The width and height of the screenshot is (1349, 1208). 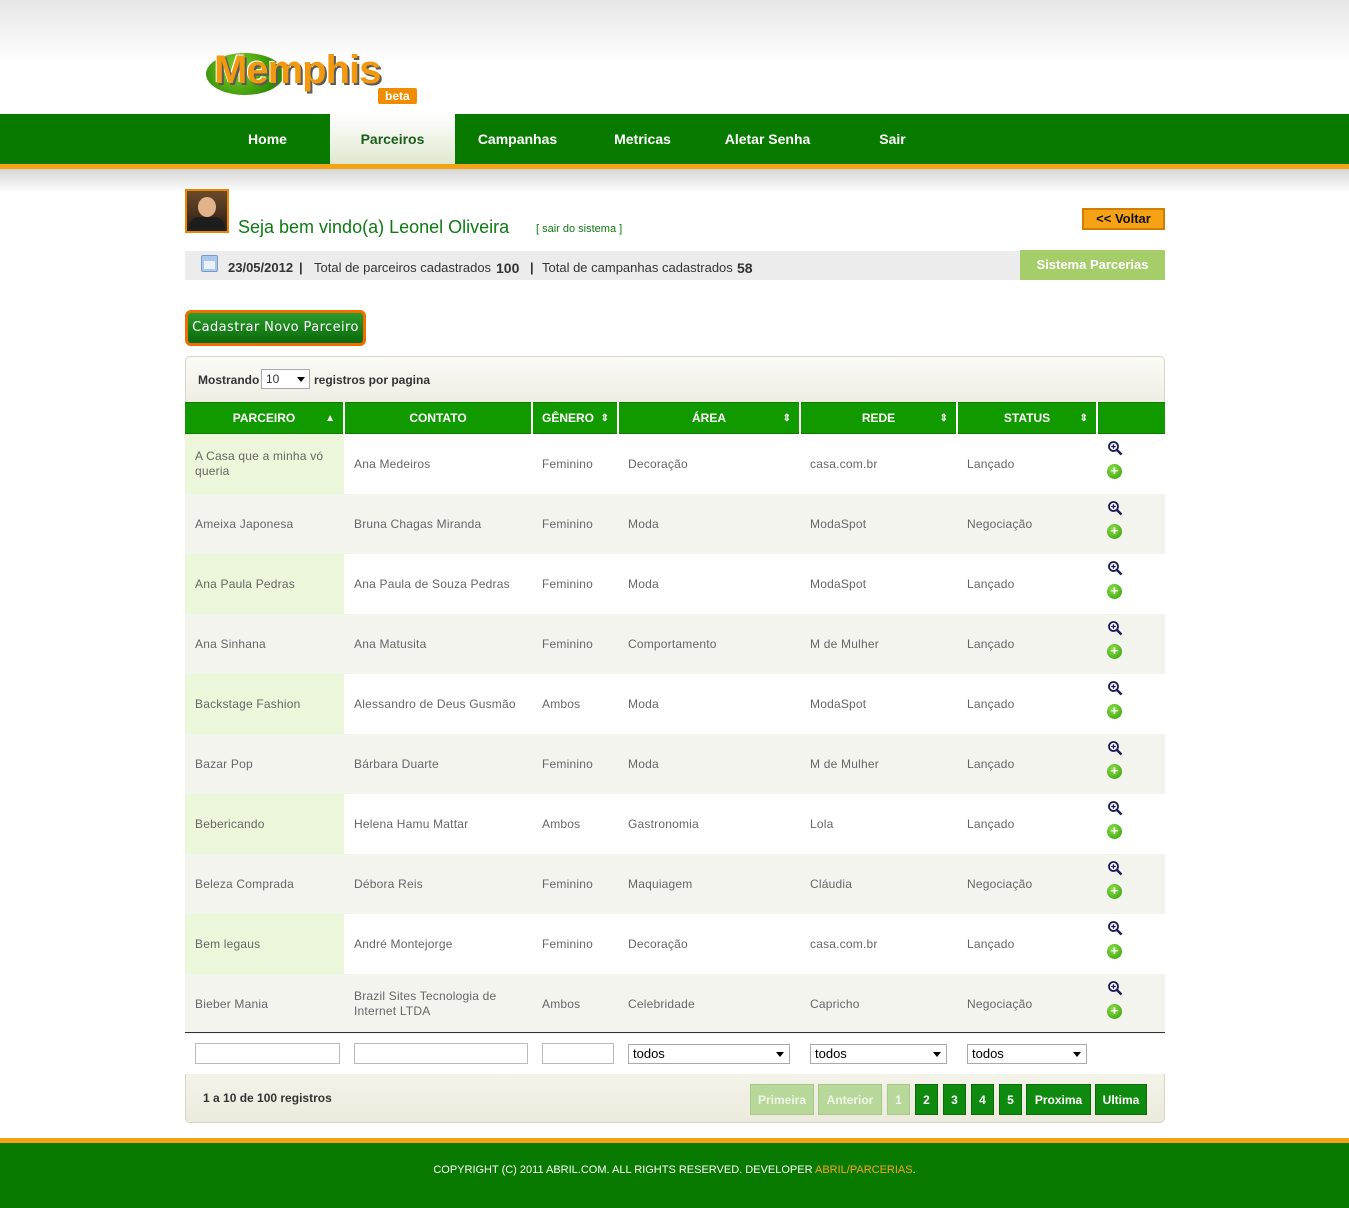 What do you see at coordinates (317, 78) in the screenshot?
I see `memphis-logo: Memphis beta` at bounding box center [317, 78].